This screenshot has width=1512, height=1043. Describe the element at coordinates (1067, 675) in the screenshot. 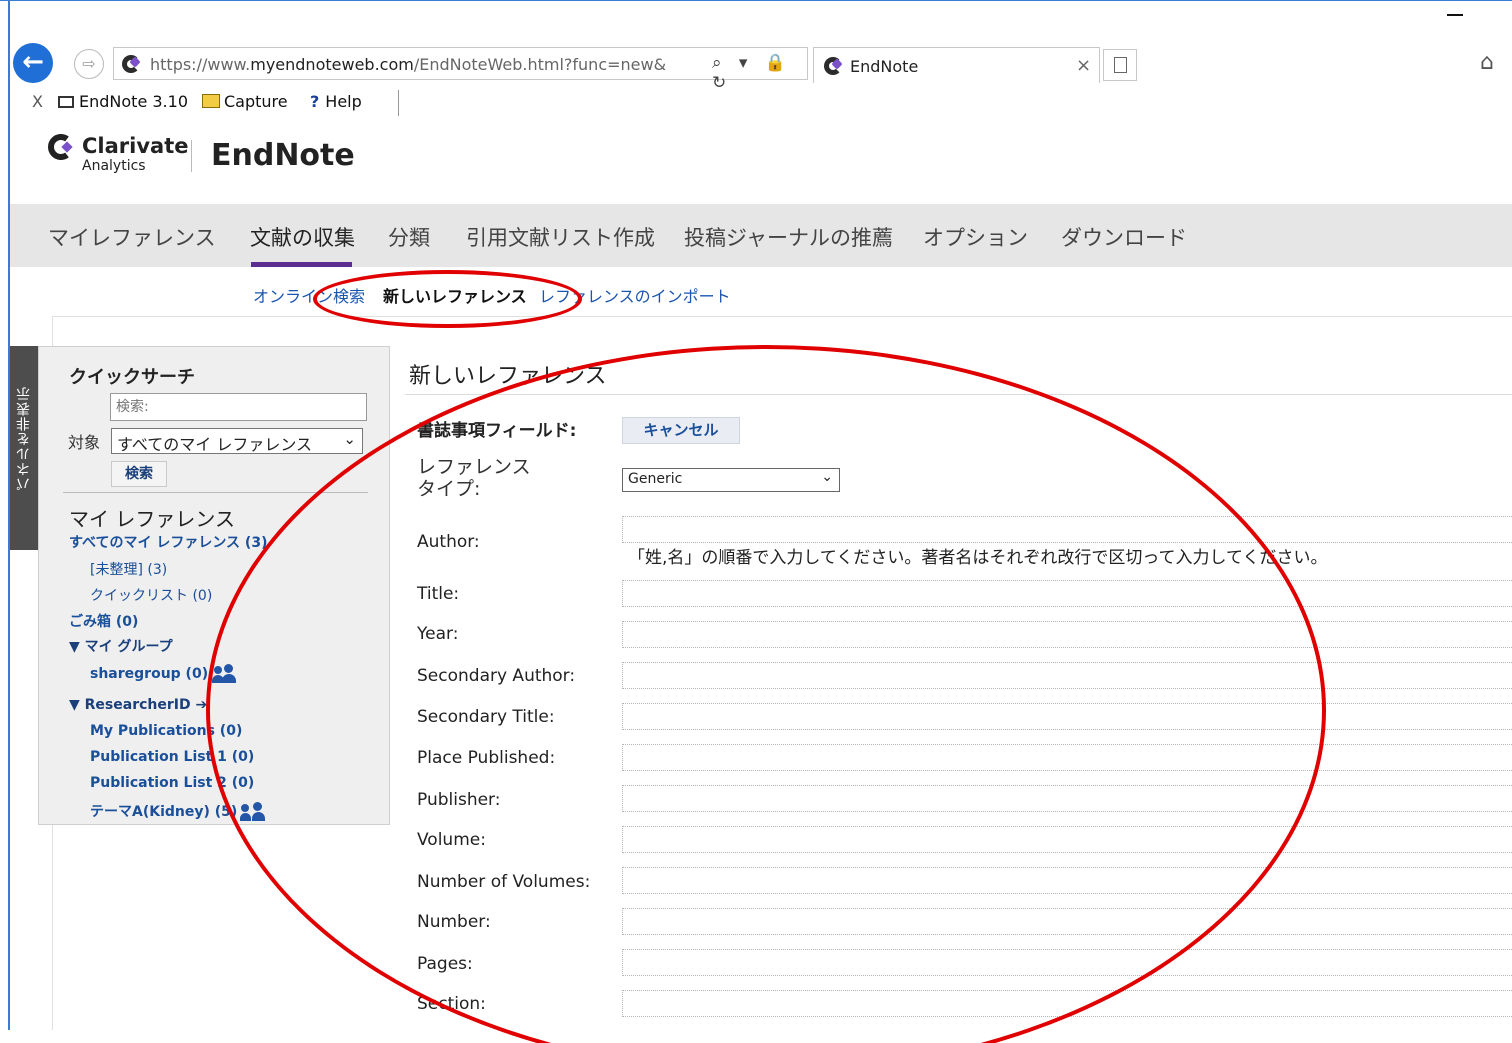

I see `secondary-author-input` at that location.